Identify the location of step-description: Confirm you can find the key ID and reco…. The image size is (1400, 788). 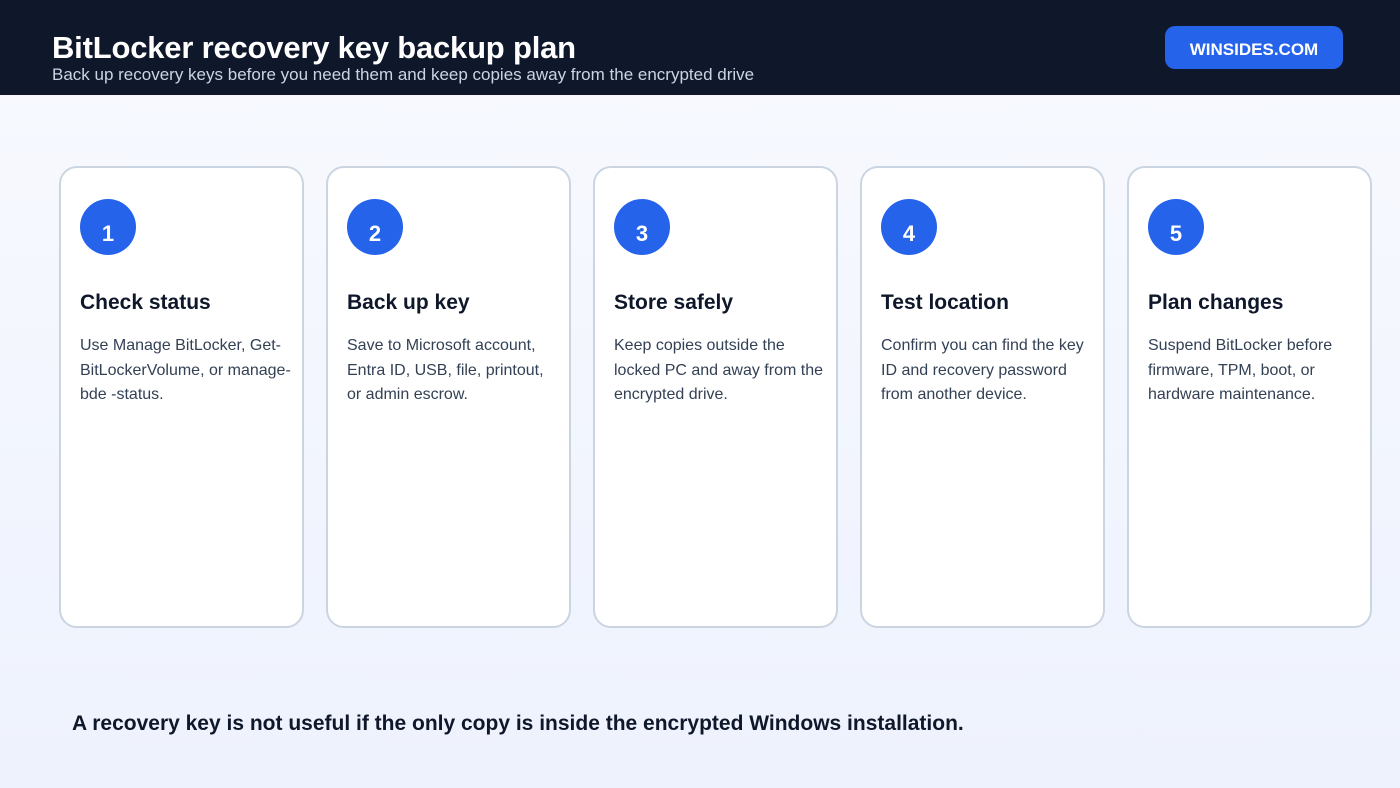
(982, 370).